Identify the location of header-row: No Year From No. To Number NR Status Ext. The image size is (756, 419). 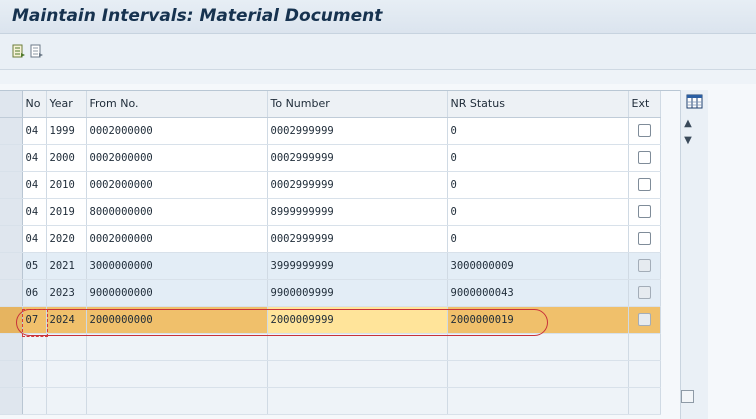
(330, 104).